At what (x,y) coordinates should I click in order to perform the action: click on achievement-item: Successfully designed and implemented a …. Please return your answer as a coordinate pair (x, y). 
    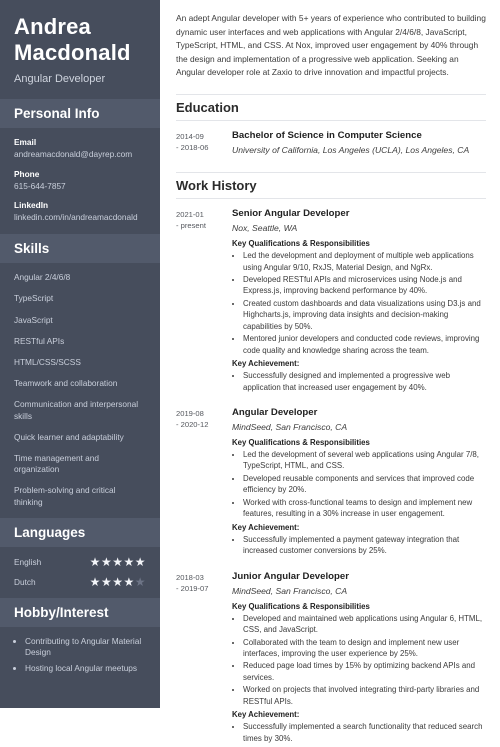
    Looking at the image, I should click on (364, 381).